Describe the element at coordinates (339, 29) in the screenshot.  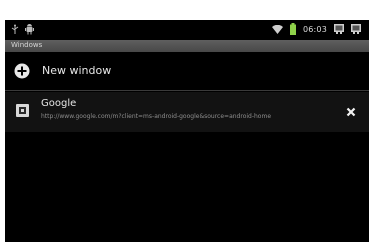
I see `signal-icon` at that location.